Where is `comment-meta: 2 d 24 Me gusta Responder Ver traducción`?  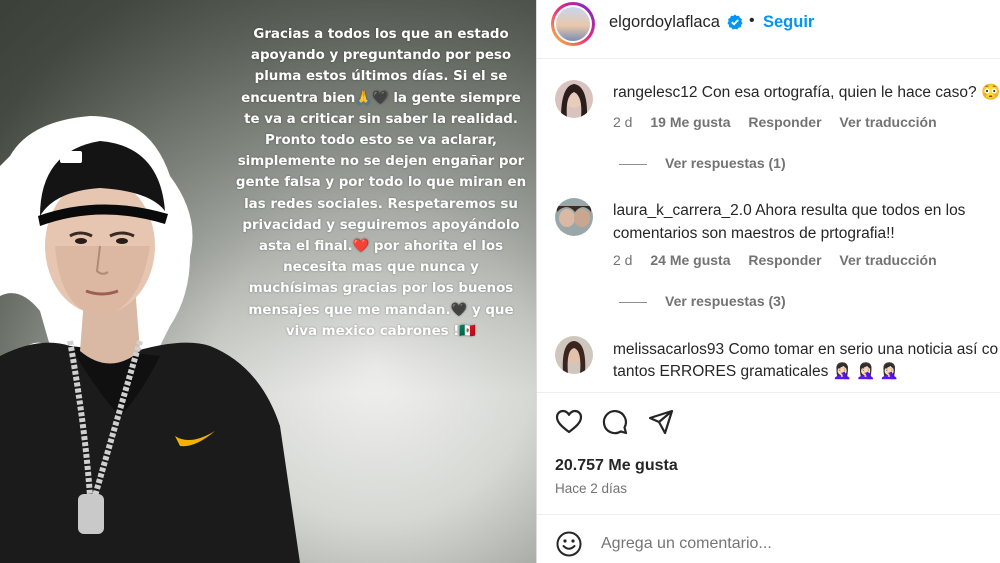
comment-meta: 2 d 24 Me gusta Responder Ver traducción is located at coordinates (782, 260).